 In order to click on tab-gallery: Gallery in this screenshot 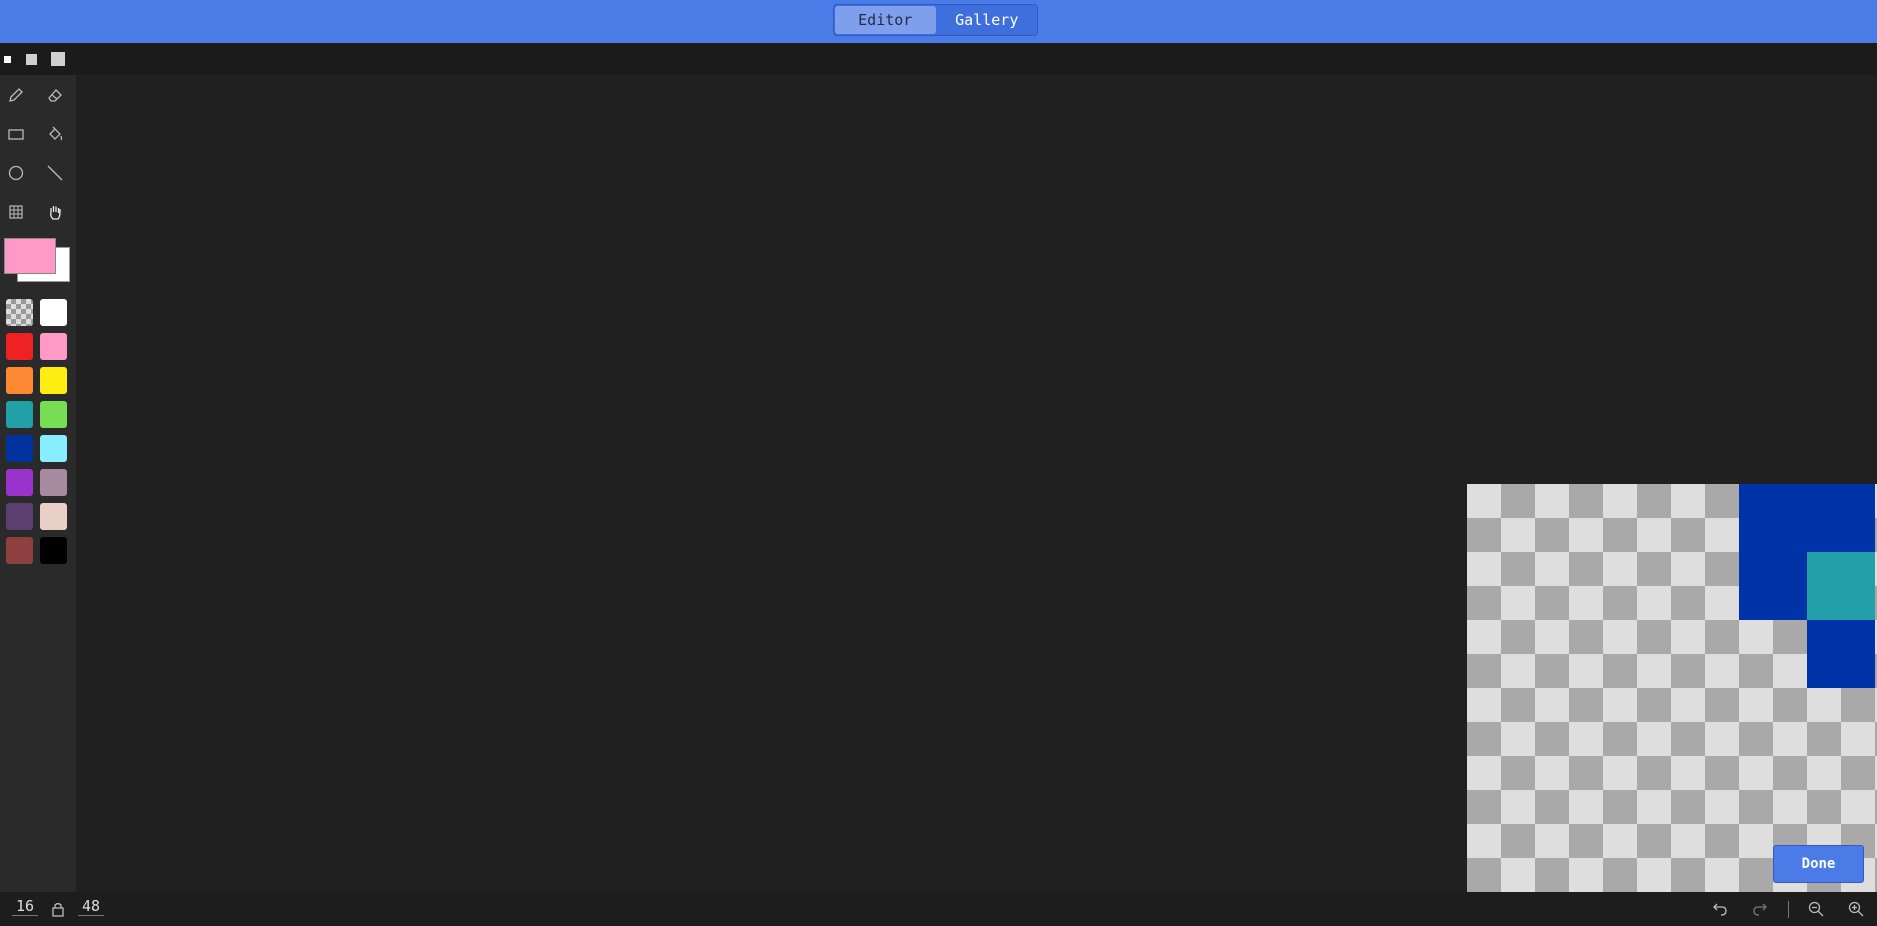, I will do `click(987, 20)`.